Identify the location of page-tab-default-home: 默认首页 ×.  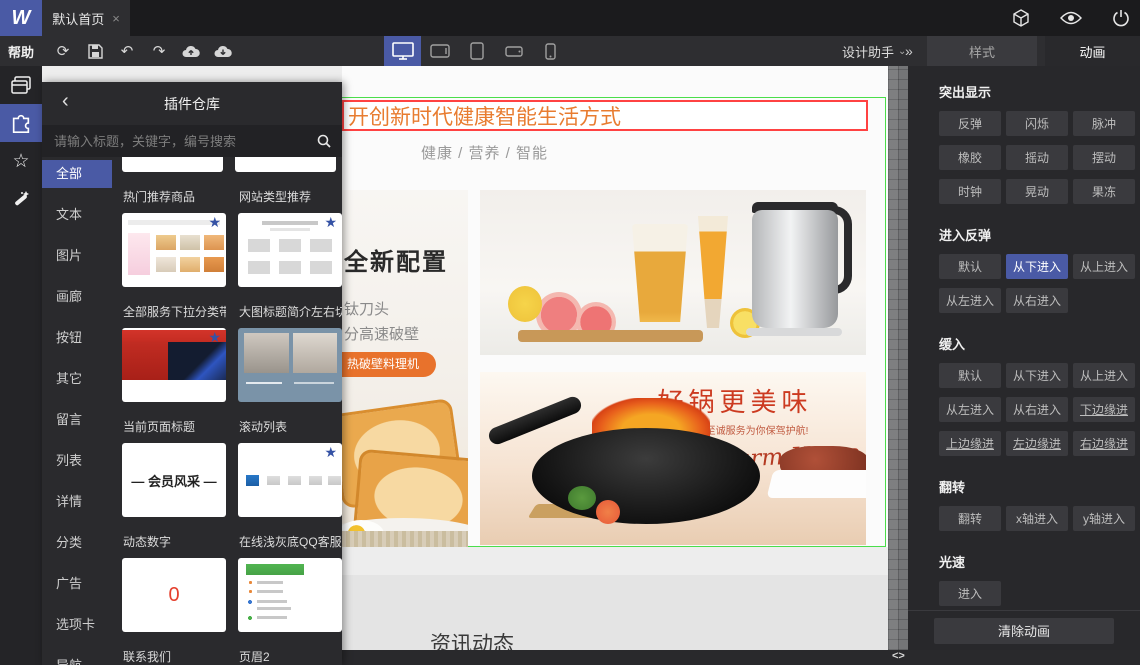
(86, 18).